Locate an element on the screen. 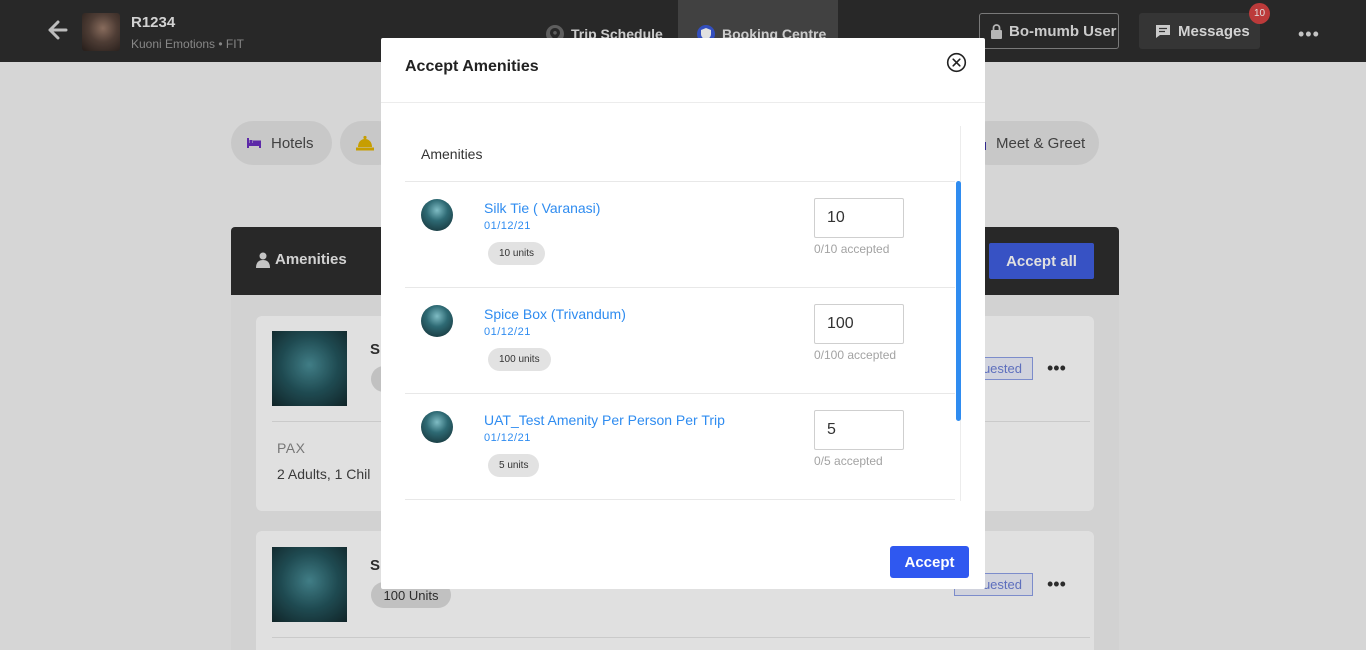 This screenshot has height=650, width=1366. modal-divider is located at coordinates (683, 102).